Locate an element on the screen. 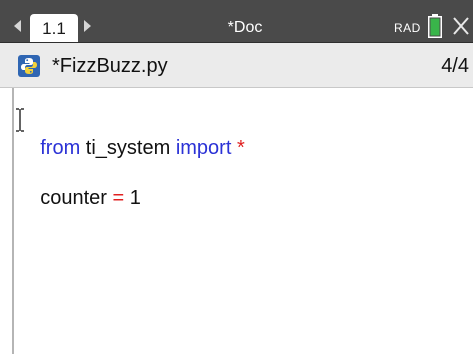  title-bar: 1.1 *Doc RAD is located at coordinates (236, 21).